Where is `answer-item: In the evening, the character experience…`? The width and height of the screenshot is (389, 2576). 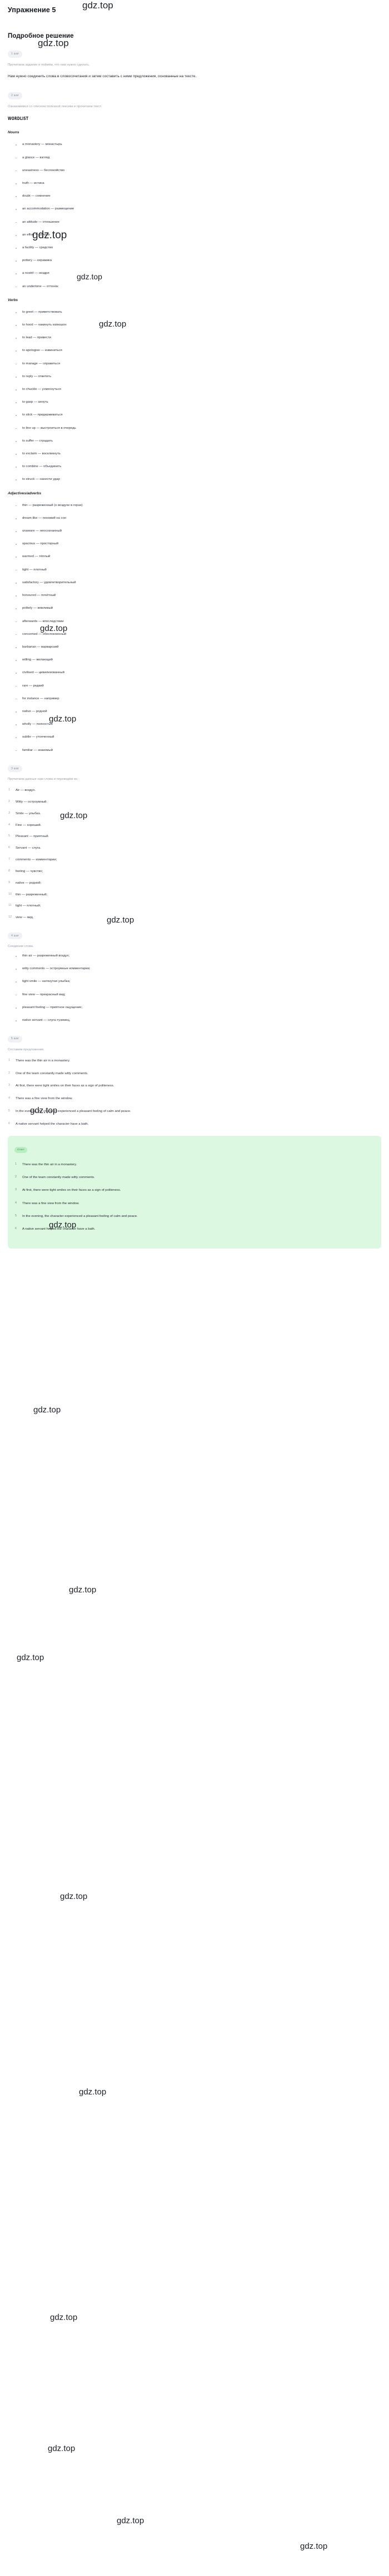 answer-item: In the evening, the character experience… is located at coordinates (77, 1216).